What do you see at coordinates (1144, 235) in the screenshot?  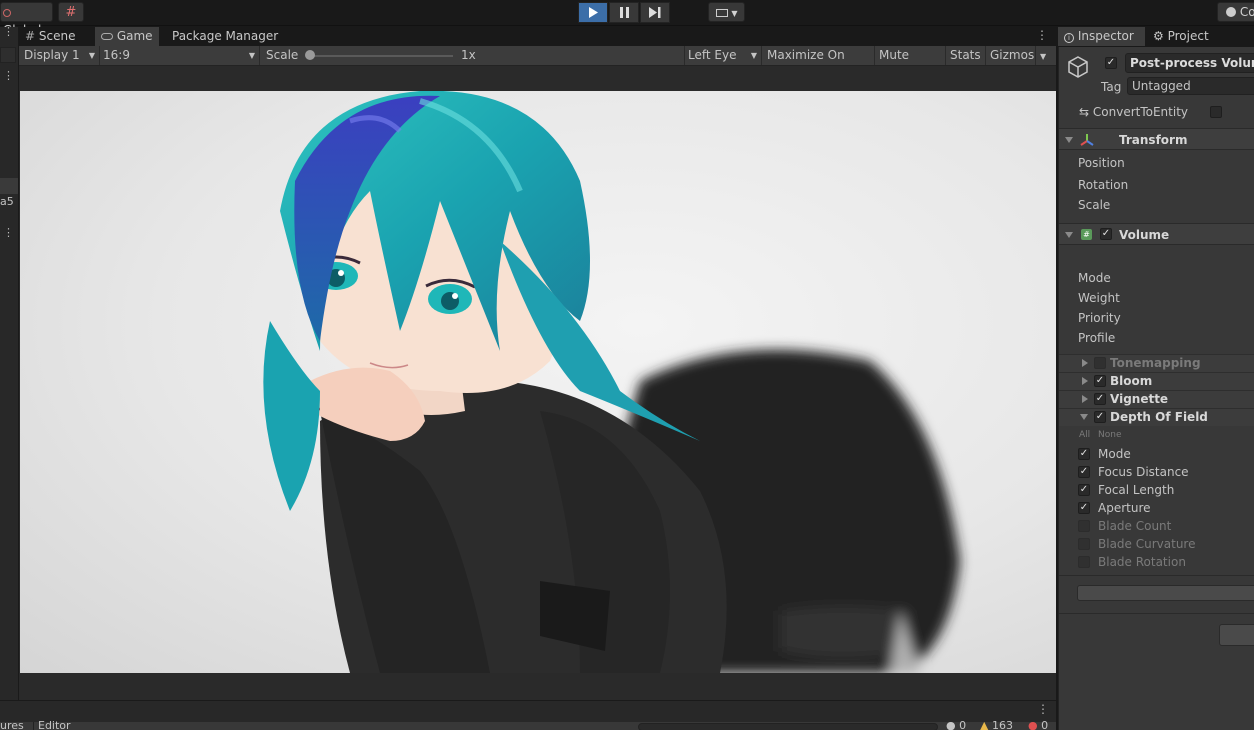 I see `volume-title: Volume` at bounding box center [1144, 235].